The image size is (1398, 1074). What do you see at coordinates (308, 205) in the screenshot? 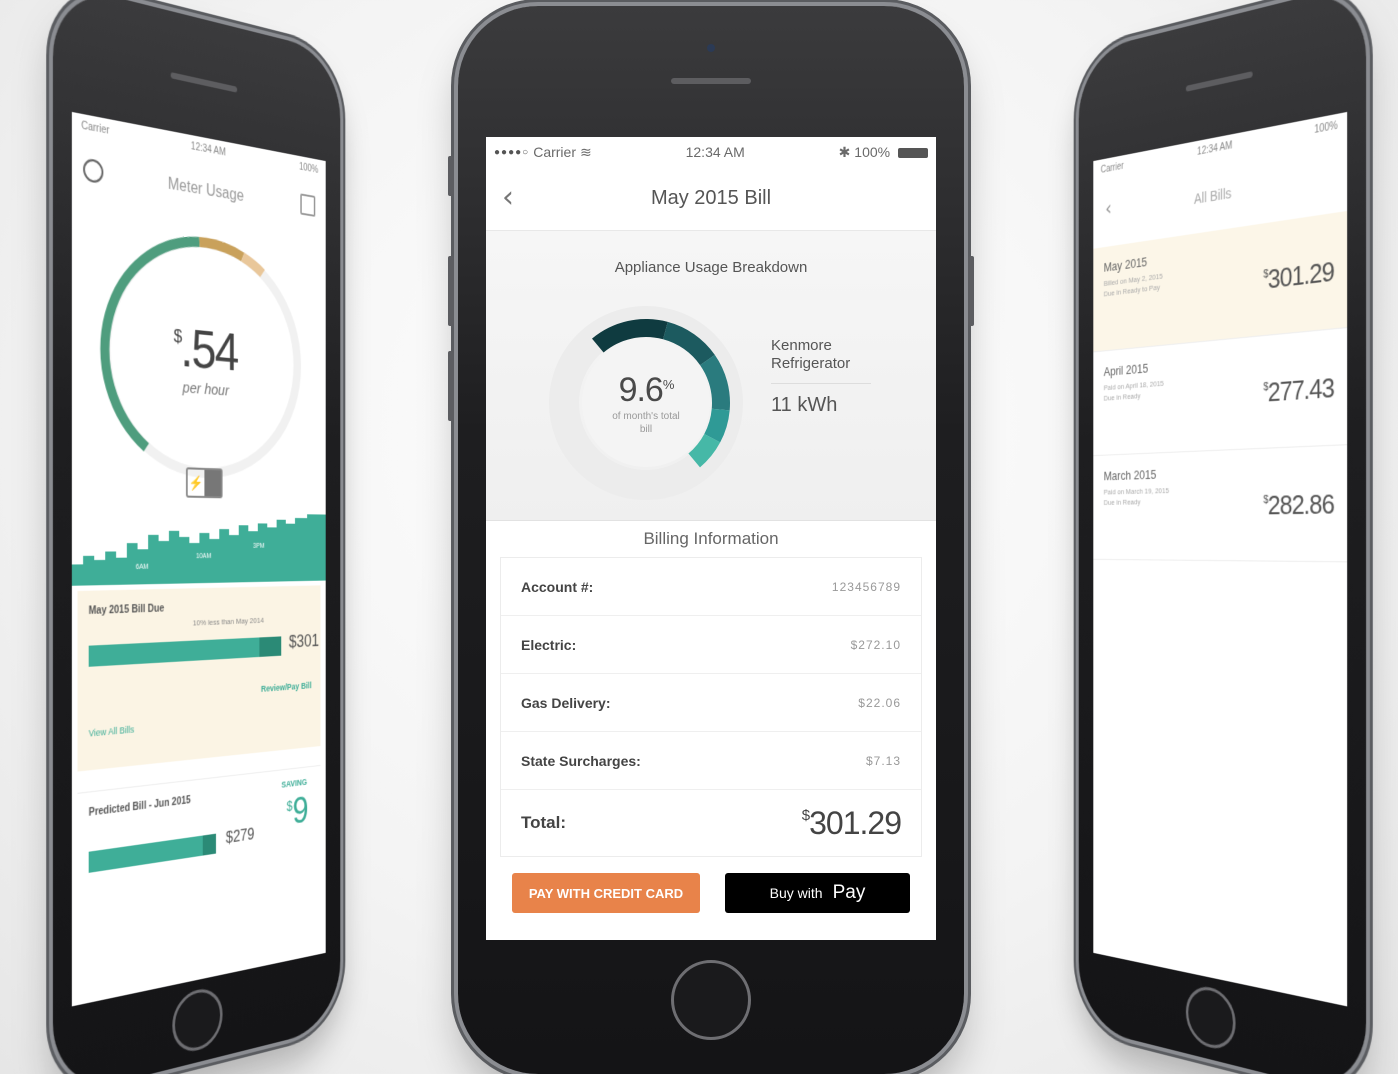
I see `calendar-icon` at bounding box center [308, 205].